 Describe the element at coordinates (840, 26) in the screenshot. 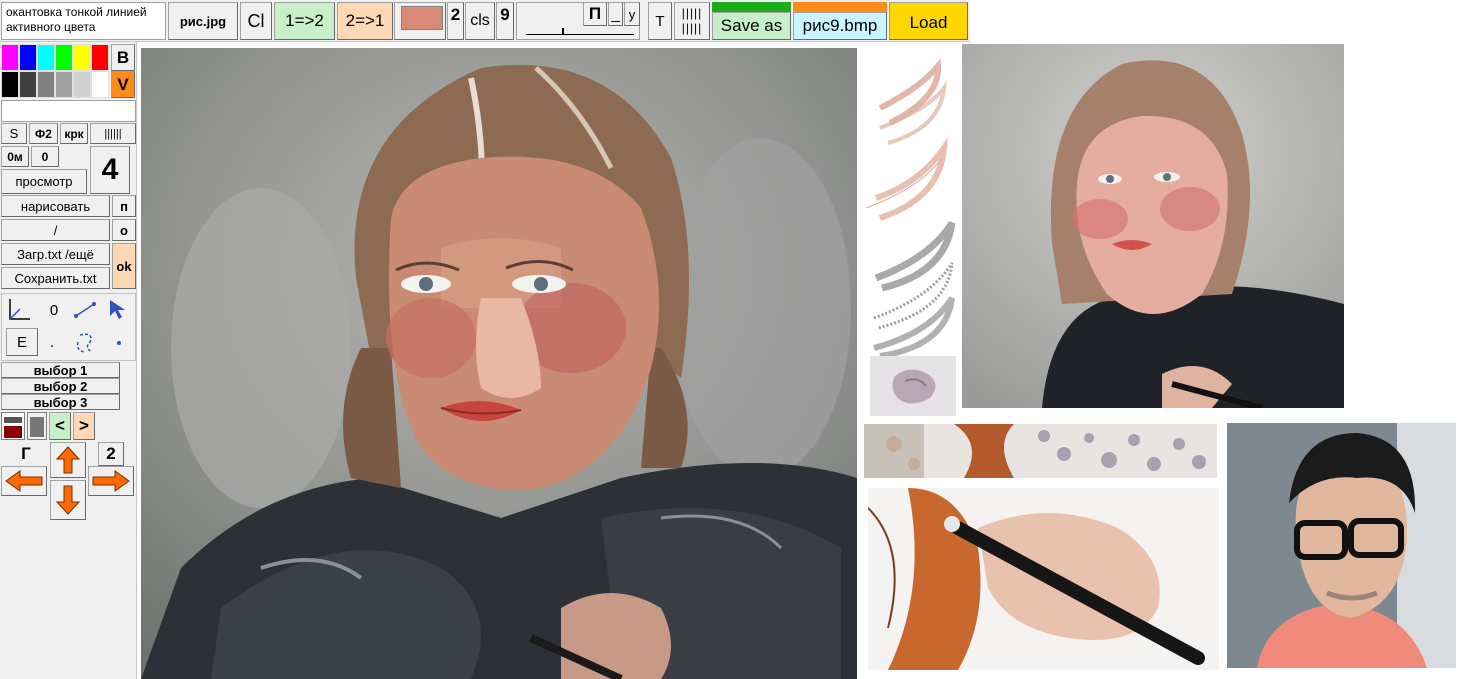

I see `save-file-name-field: рис9.bmp` at that location.